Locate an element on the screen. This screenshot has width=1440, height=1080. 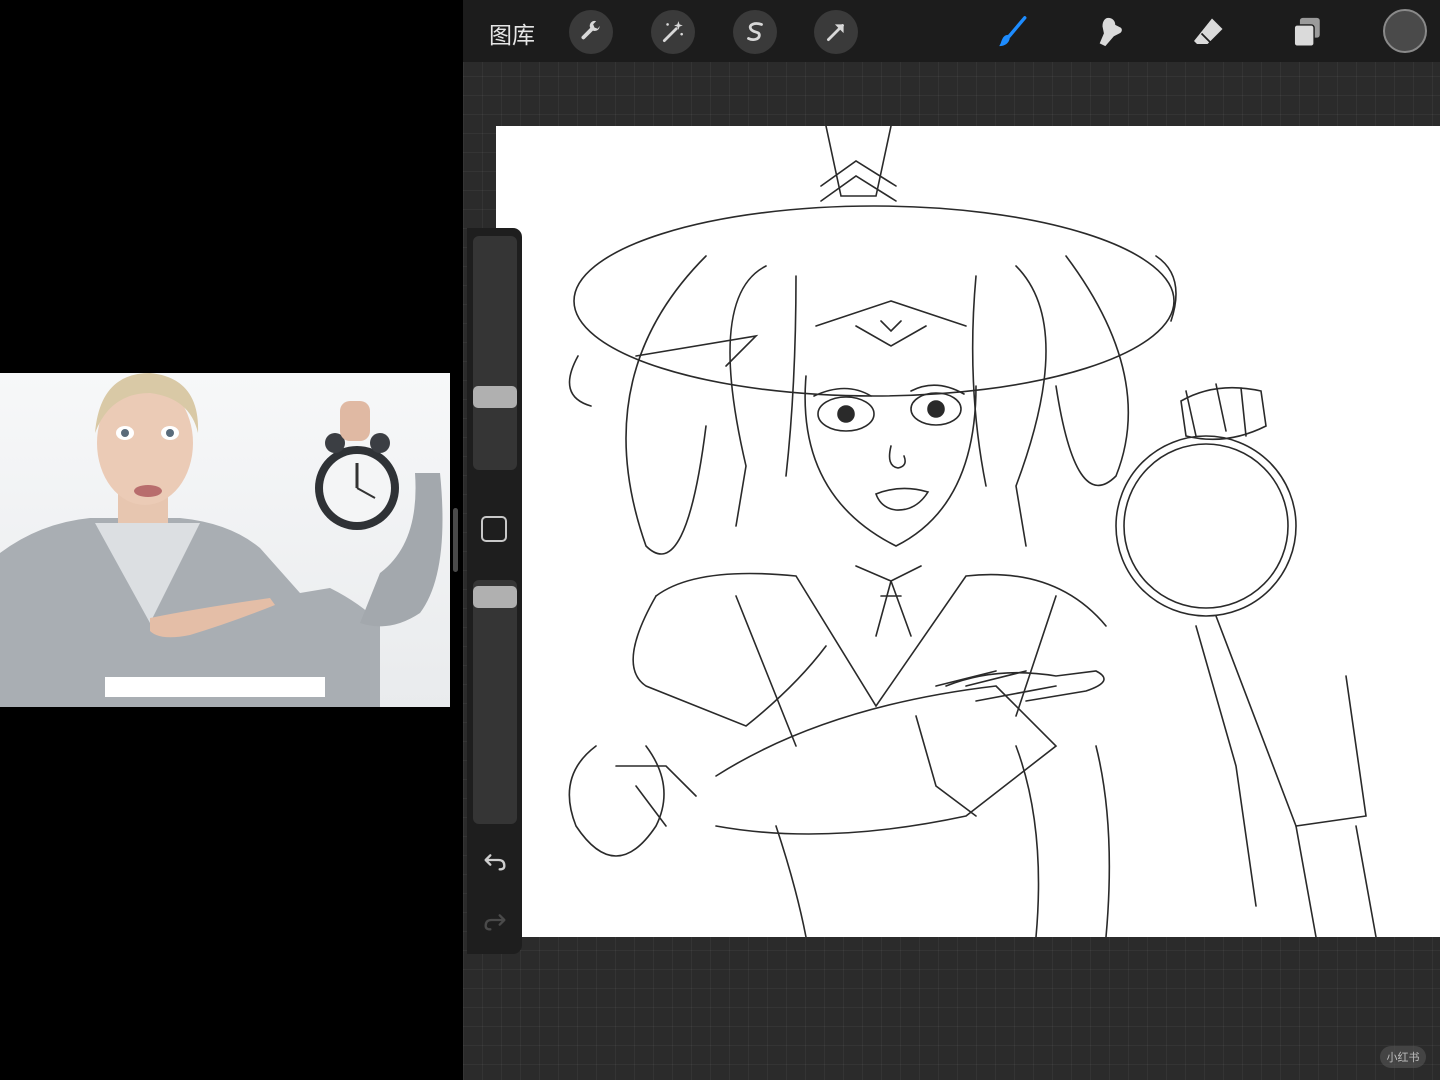
redo-button is located at coordinates (495, 920).